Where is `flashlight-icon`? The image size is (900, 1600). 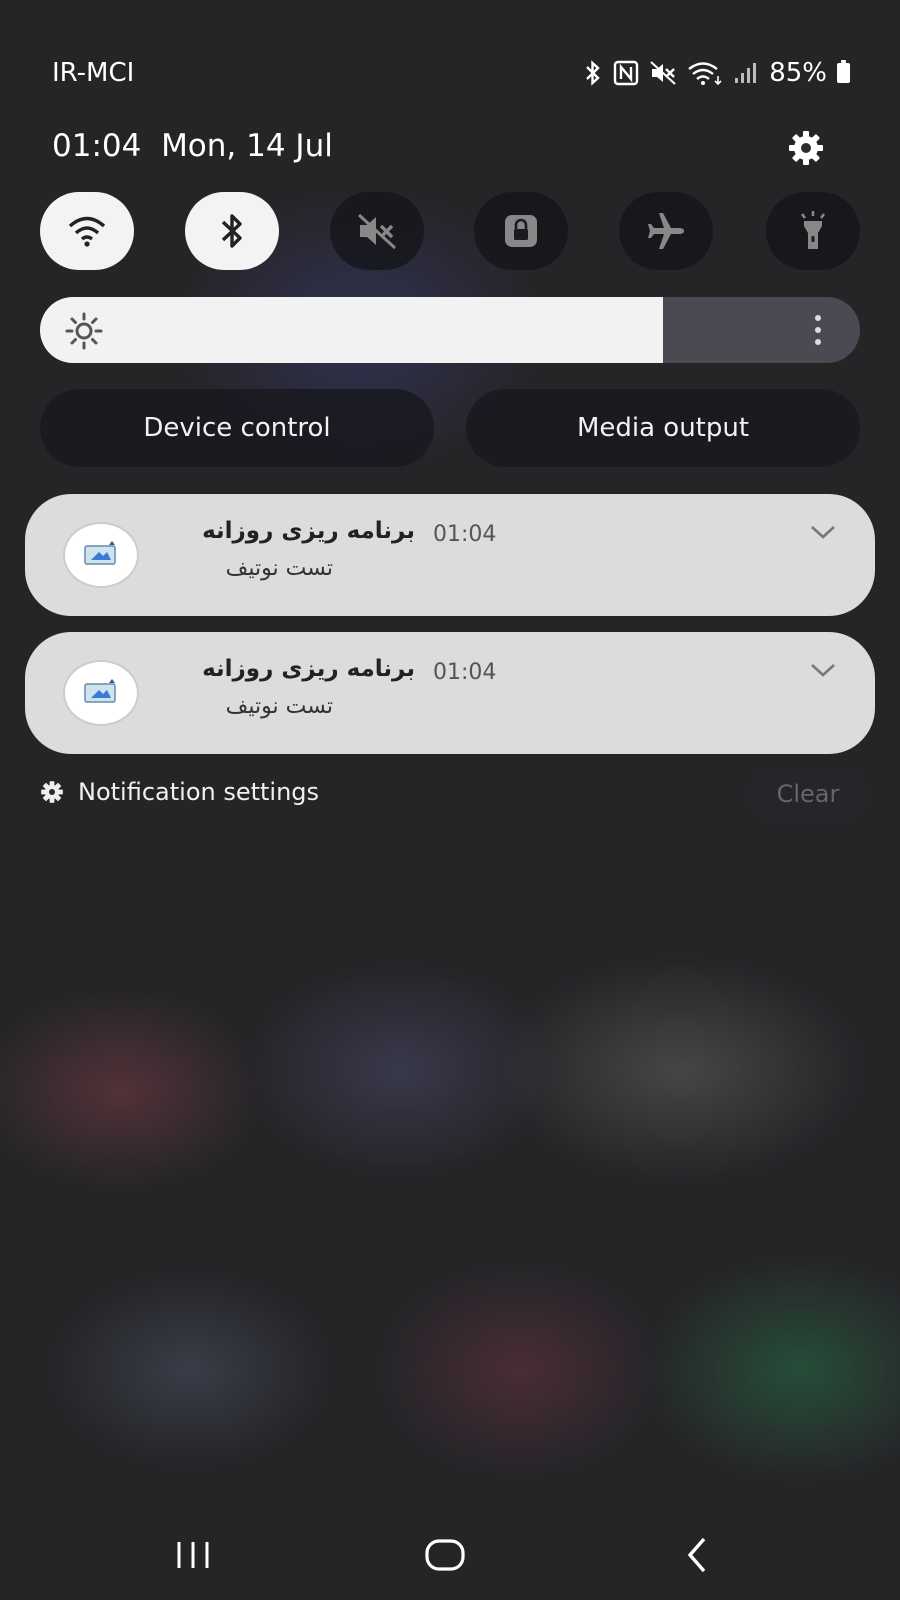 flashlight-icon is located at coordinates (813, 230).